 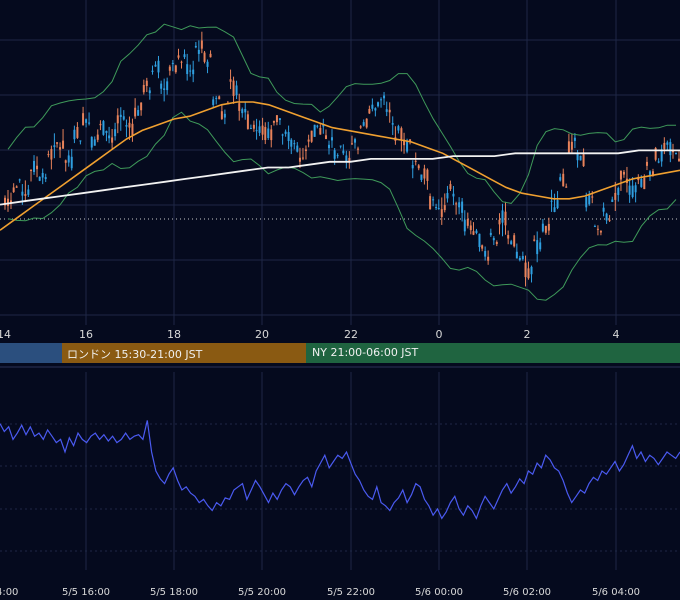 I want to click on x-tick-label: 0, so click(x=439, y=334).